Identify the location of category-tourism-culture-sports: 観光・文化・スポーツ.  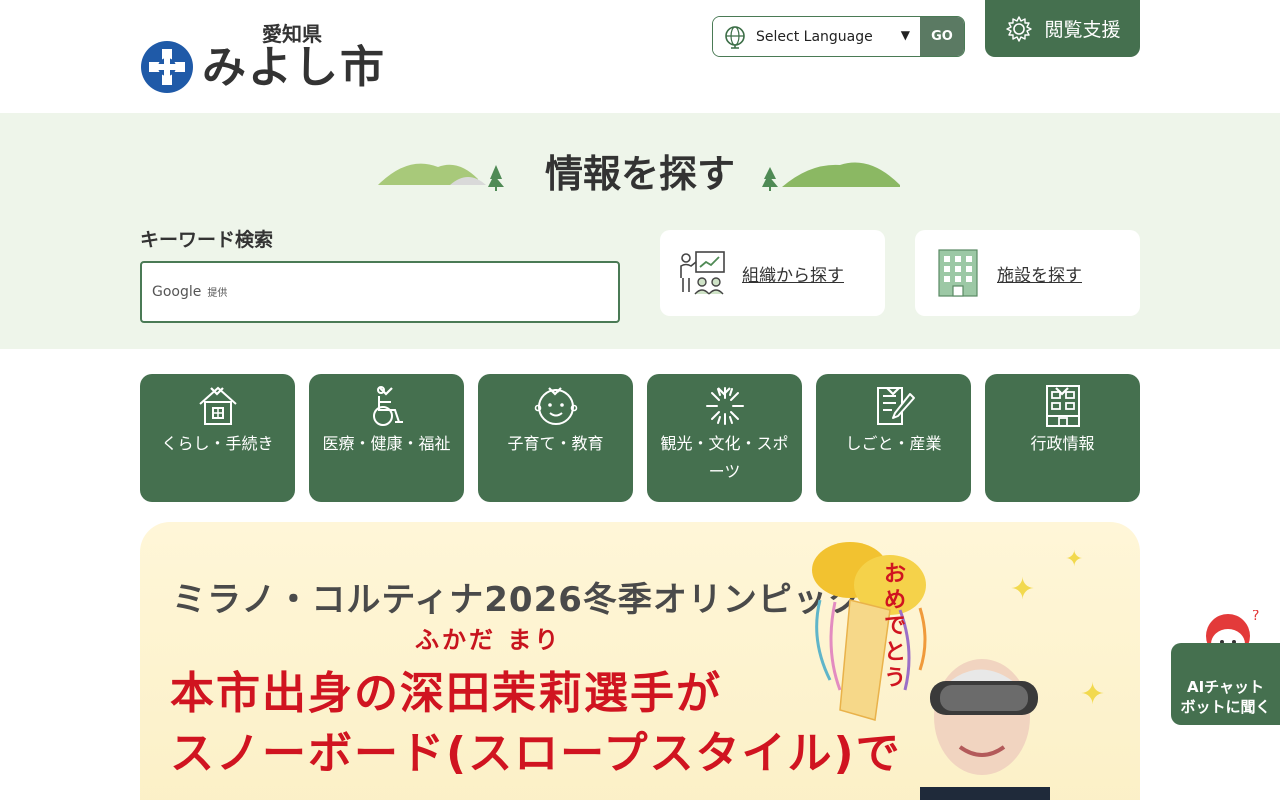
(724, 438).